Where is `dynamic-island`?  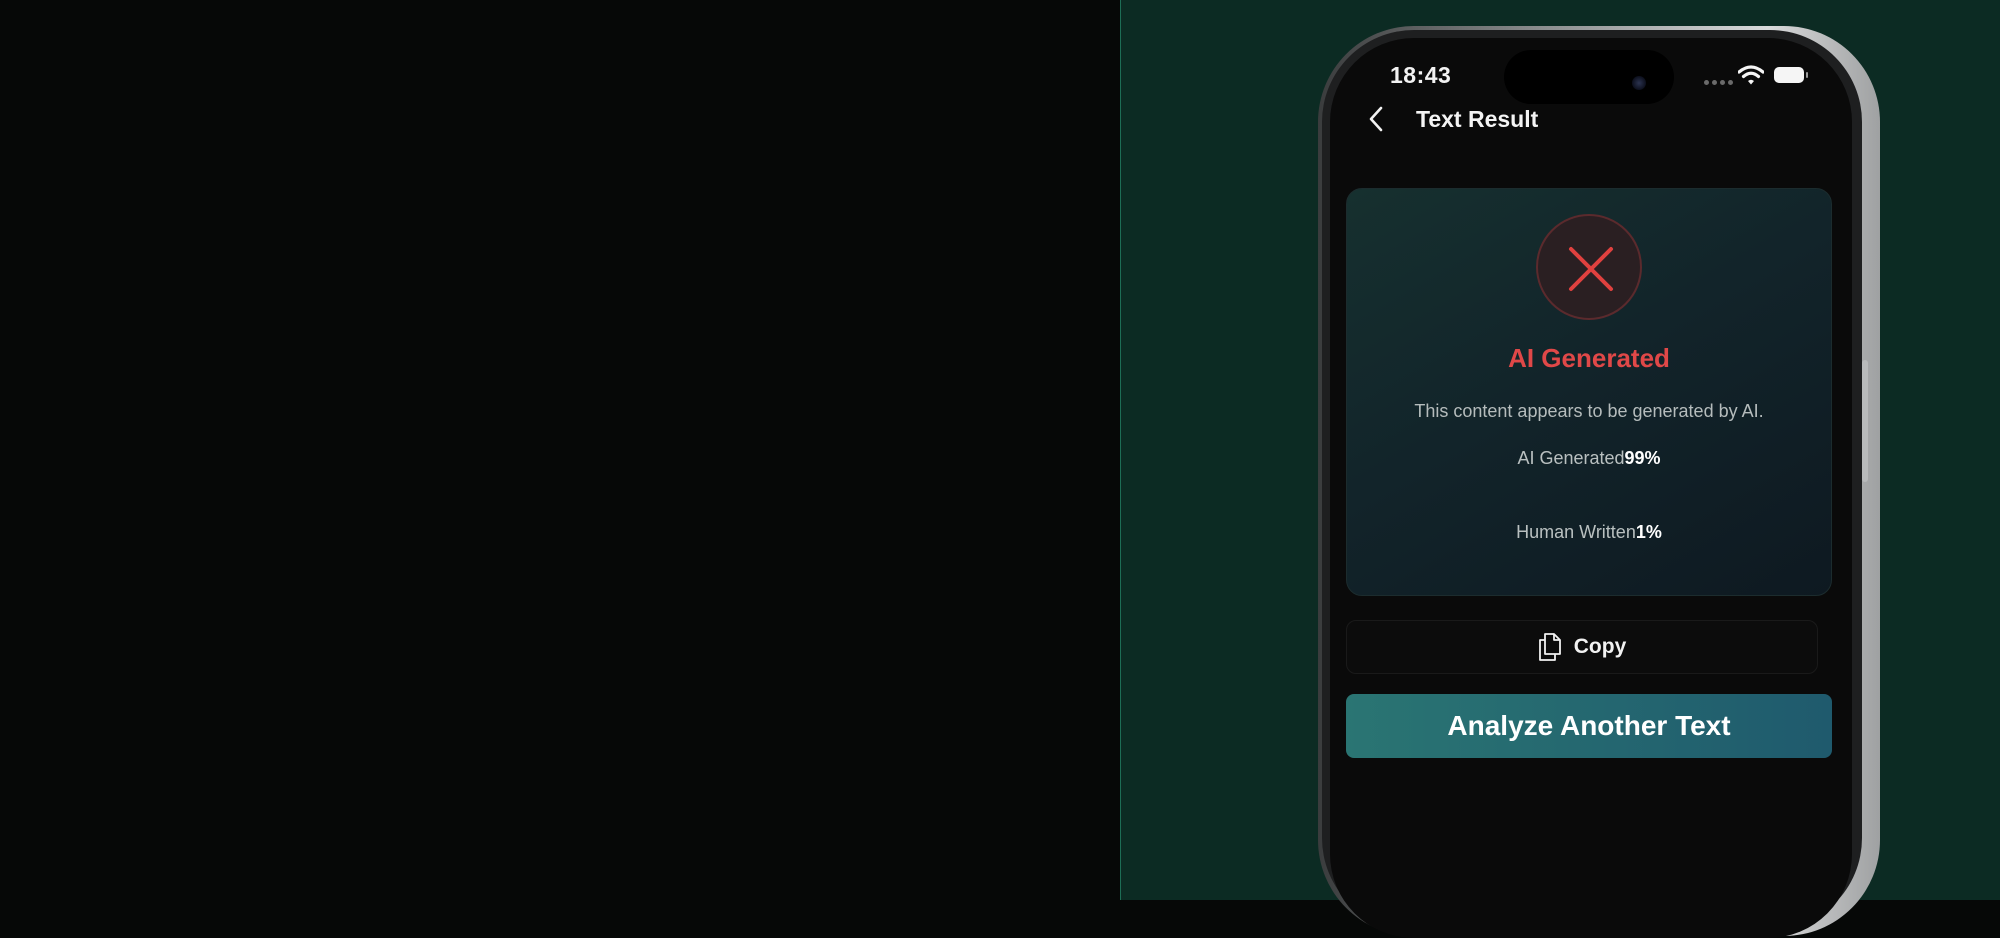
dynamic-island is located at coordinates (1589, 77).